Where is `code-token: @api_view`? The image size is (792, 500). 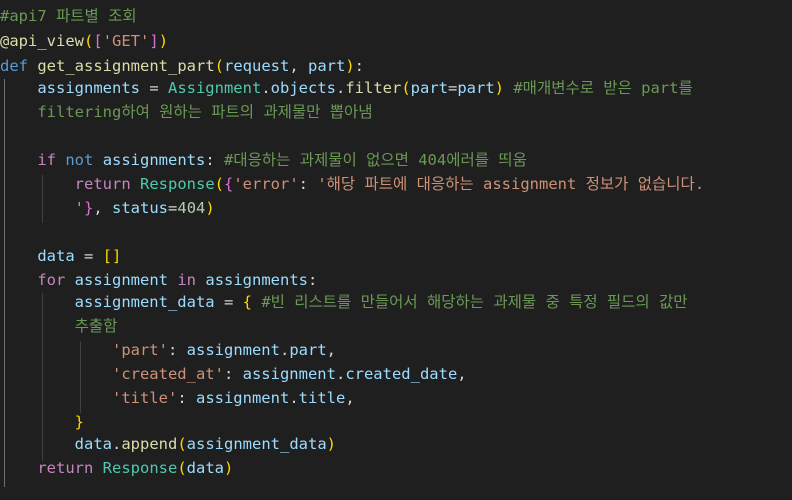 code-token: @api_view is located at coordinates (42, 41).